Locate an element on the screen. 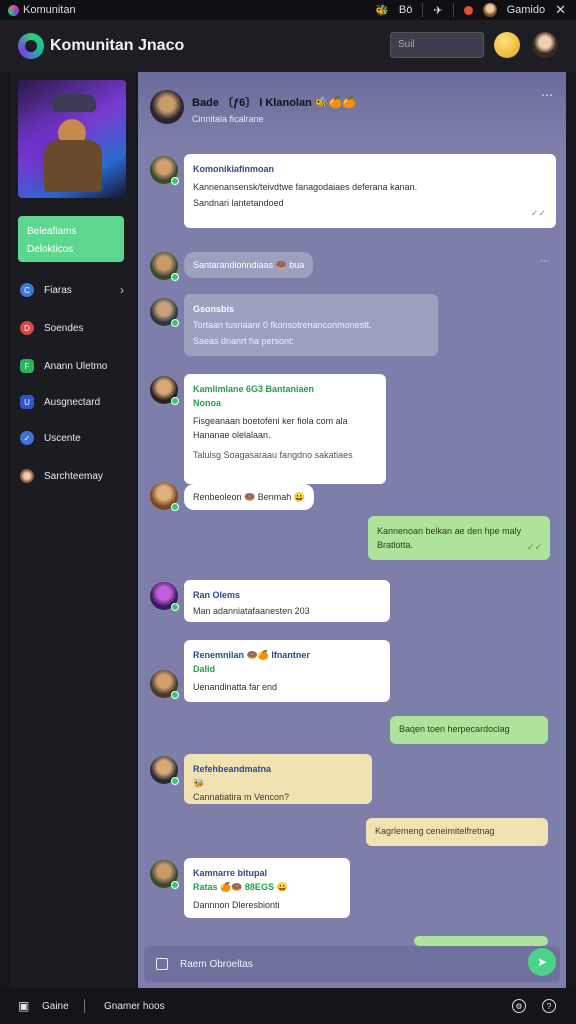 This screenshot has height=1024, width=576. reaction-pill: Santarandionndiaas 🍩 bua is located at coordinates (249, 265).